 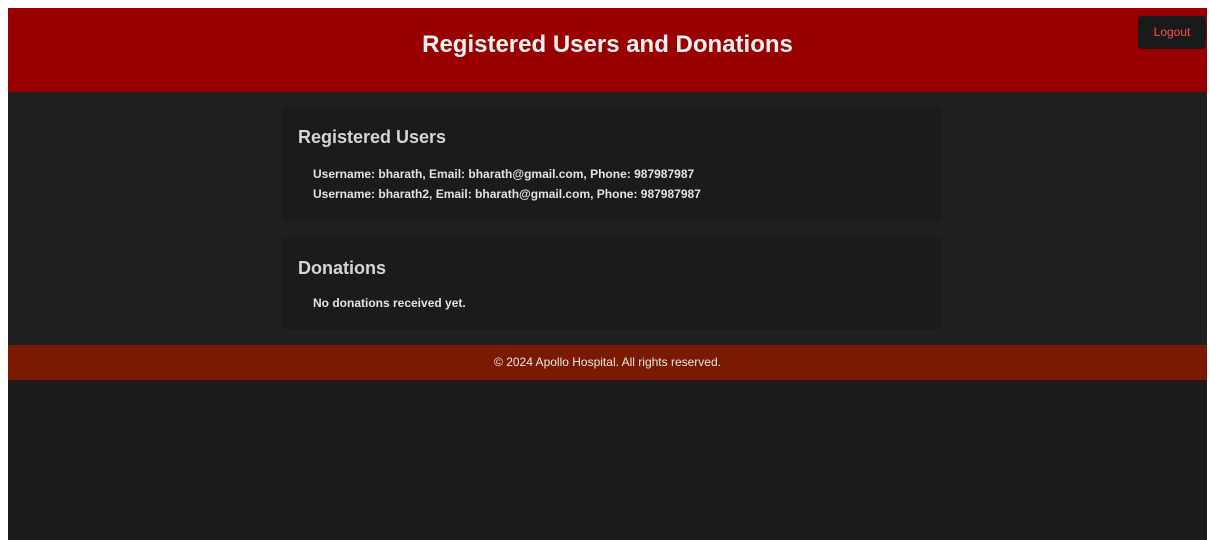 I want to click on donations-heading: Donations, so click(x=342, y=268).